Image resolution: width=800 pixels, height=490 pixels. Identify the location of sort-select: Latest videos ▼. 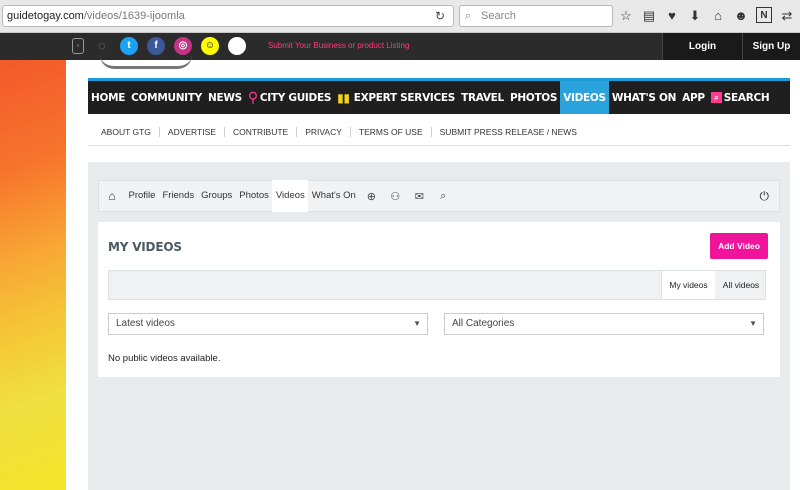
(268, 324).